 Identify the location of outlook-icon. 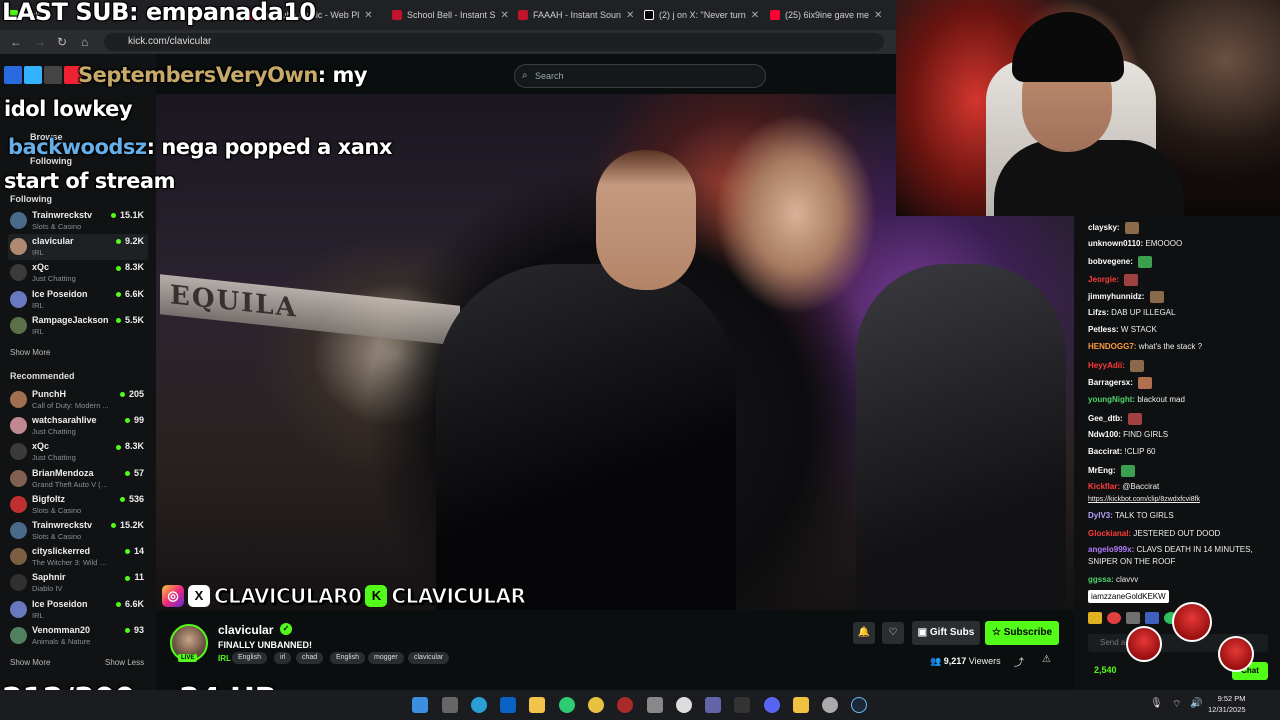
(508, 705).